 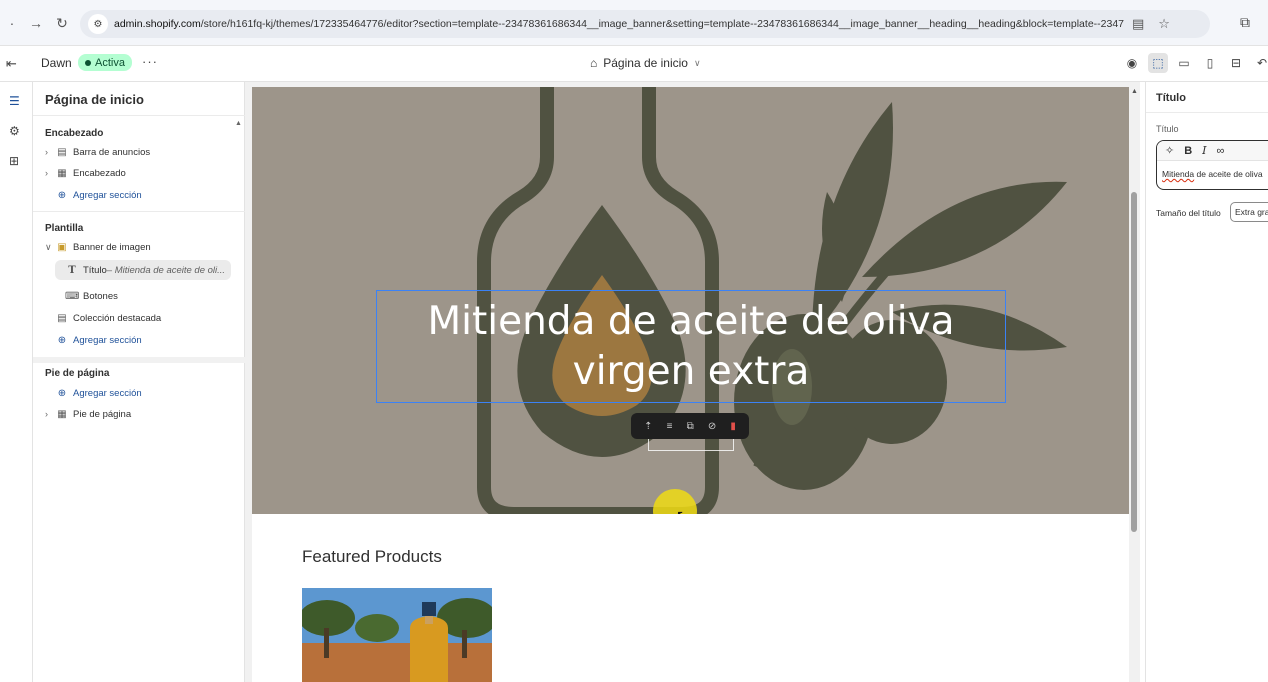 I want to click on heading-input: Mitienda de aceite de oliva, so click(x=1212, y=174).